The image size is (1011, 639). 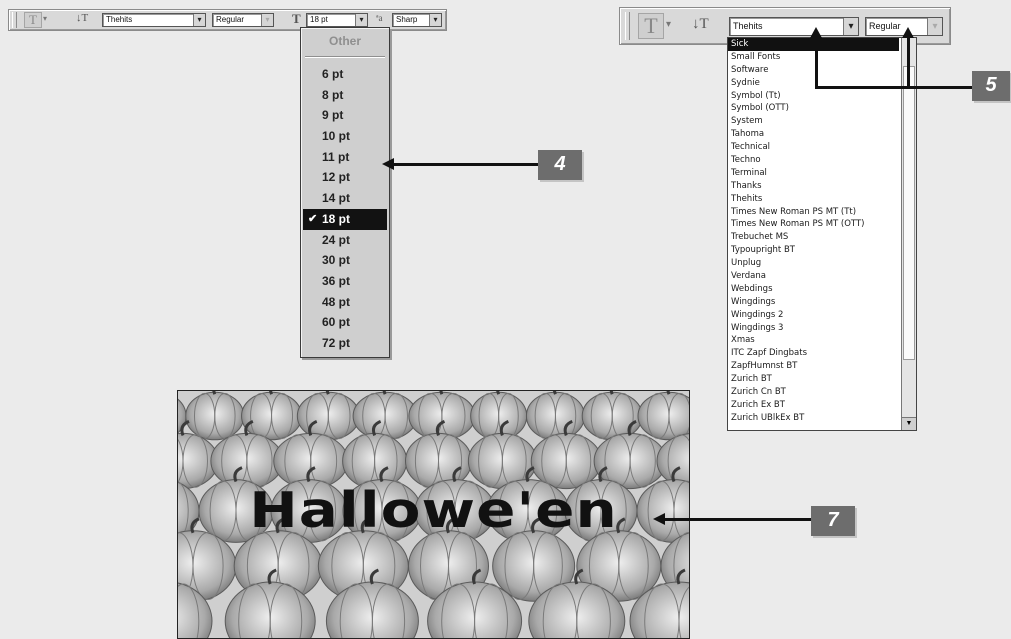 I want to click on callout-5: 5, so click(x=991, y=86).